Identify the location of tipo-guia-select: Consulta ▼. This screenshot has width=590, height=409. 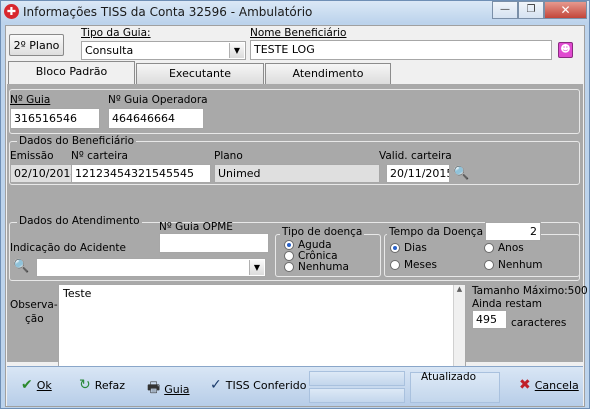
(163, 50).